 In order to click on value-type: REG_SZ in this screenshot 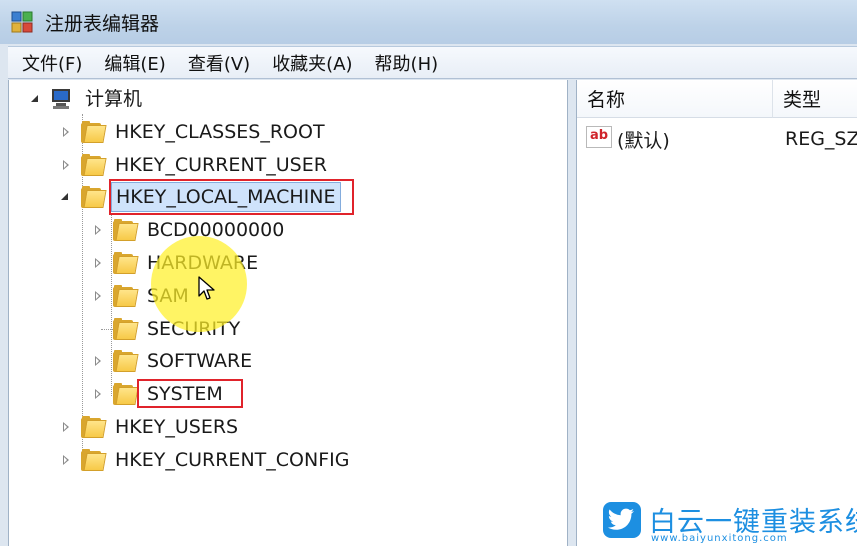, I will do `click(821, 139)`.